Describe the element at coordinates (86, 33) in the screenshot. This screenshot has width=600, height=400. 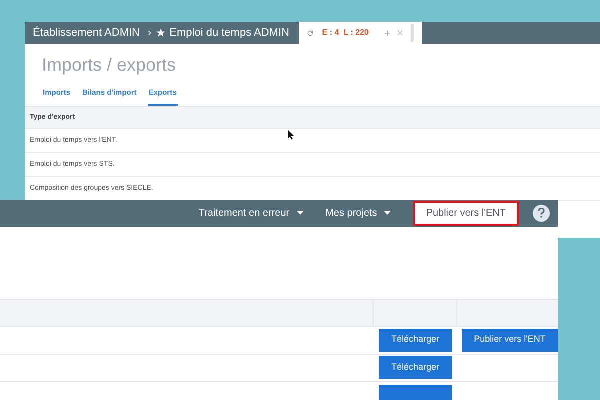
I see `breadcrumb-item: Établissement ADMIN` at that location.